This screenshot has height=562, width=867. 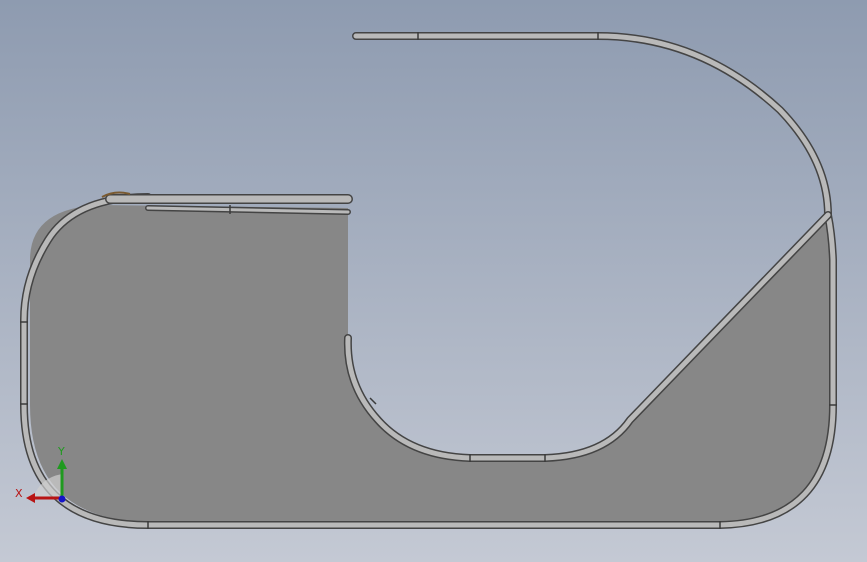 What do you see at coordinates (61, 451) in the screenshot?
I see `triad-y-label: Y` at bounding box center [61, 451].